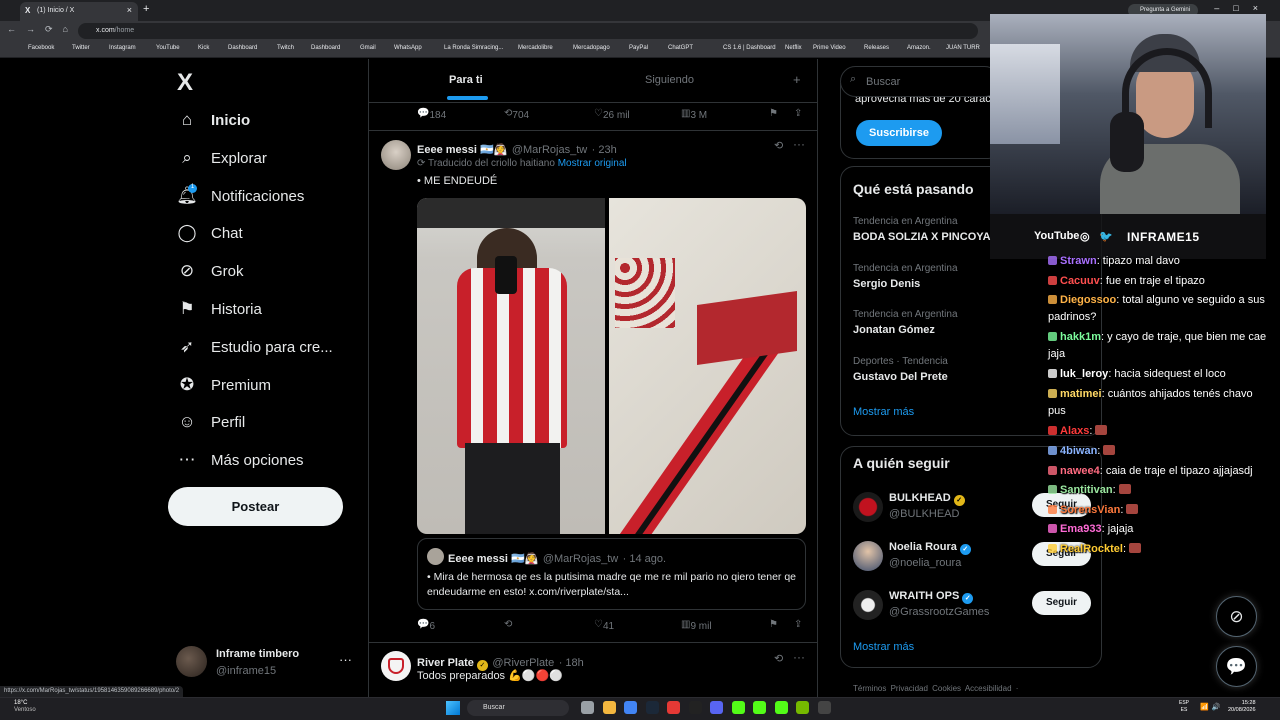 The width and height of the screenshot is (1280, 720). I want to click on chat-username: nawee4, so click(1080, 471).